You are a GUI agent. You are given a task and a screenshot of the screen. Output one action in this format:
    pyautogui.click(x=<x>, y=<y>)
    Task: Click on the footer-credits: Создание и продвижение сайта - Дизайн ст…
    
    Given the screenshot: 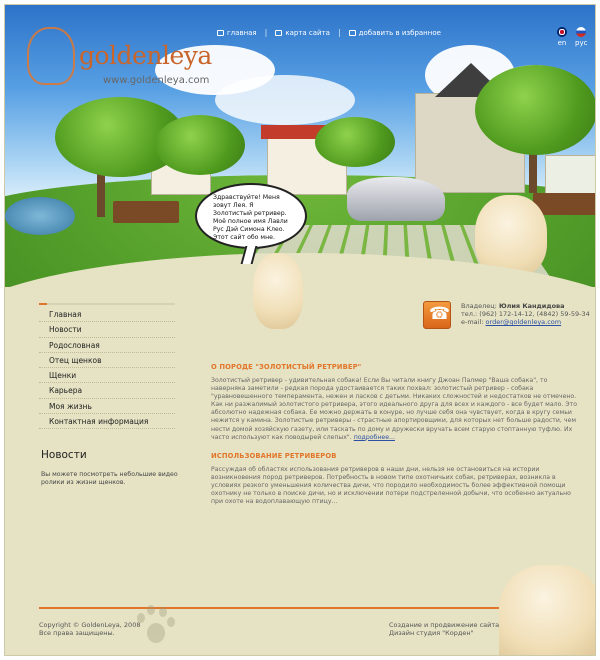 What is the action you would take?
    pyautogui.click(x=446, y=629)
    